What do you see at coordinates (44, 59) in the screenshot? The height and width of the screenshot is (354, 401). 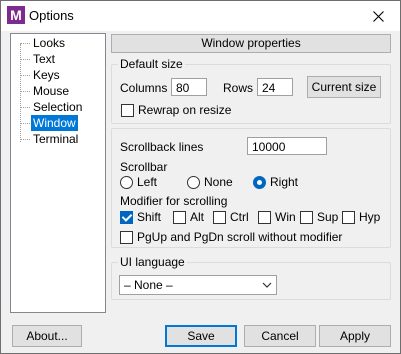 I see `tree-item-label: Text` at bounding box center [44, 59].